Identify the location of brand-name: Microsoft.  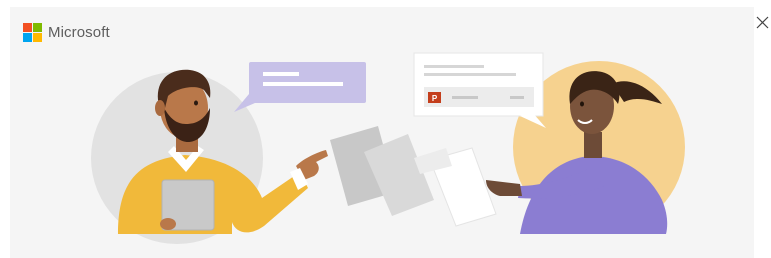
(79, 32).